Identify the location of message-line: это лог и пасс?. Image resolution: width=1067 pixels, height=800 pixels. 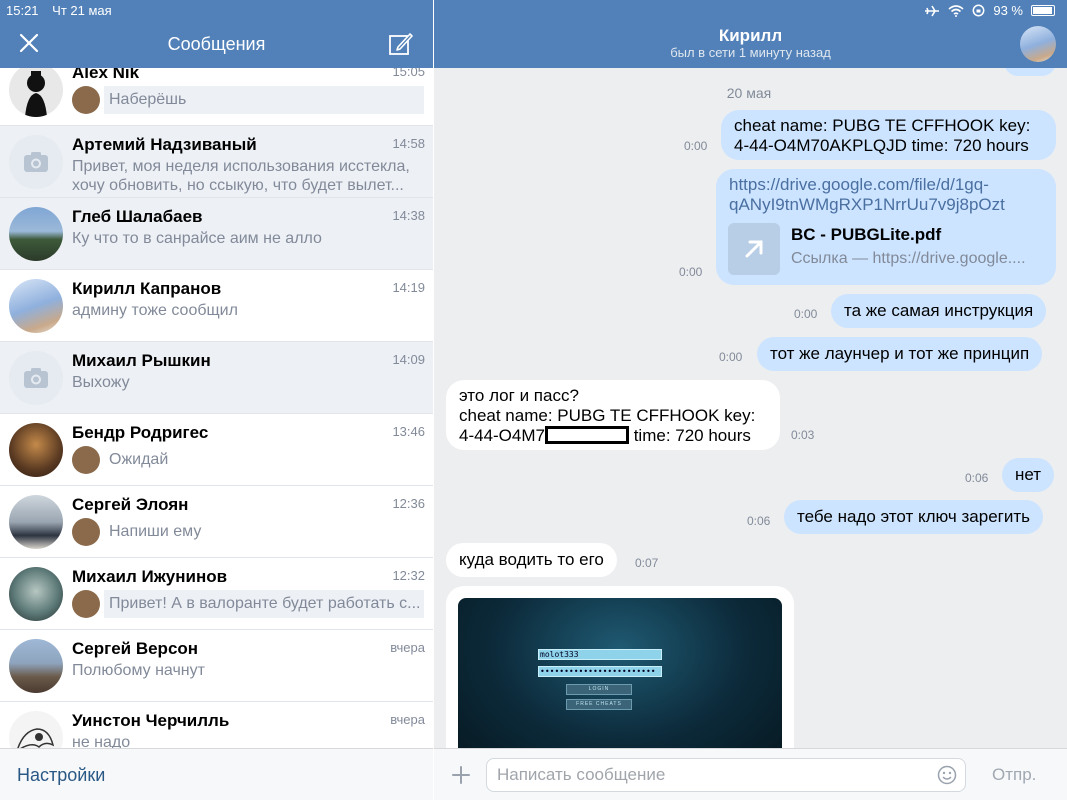
(519, 395).